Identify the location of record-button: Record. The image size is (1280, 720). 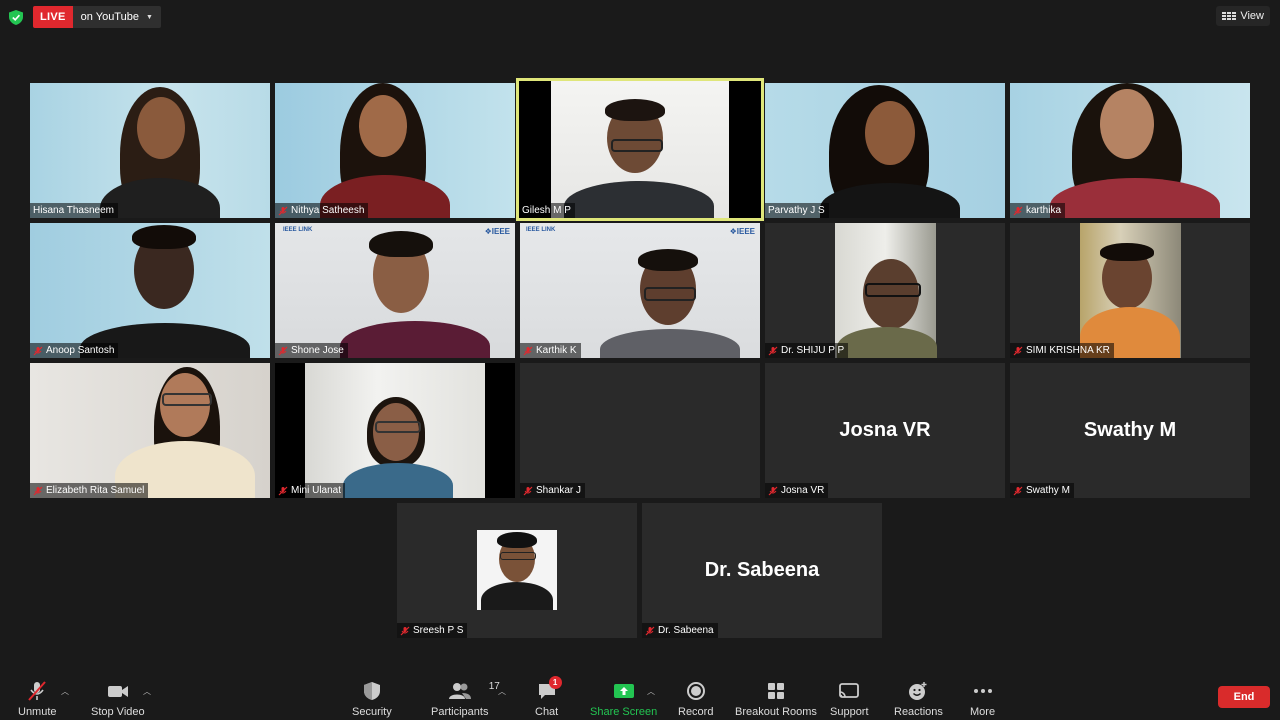
(695, 699).